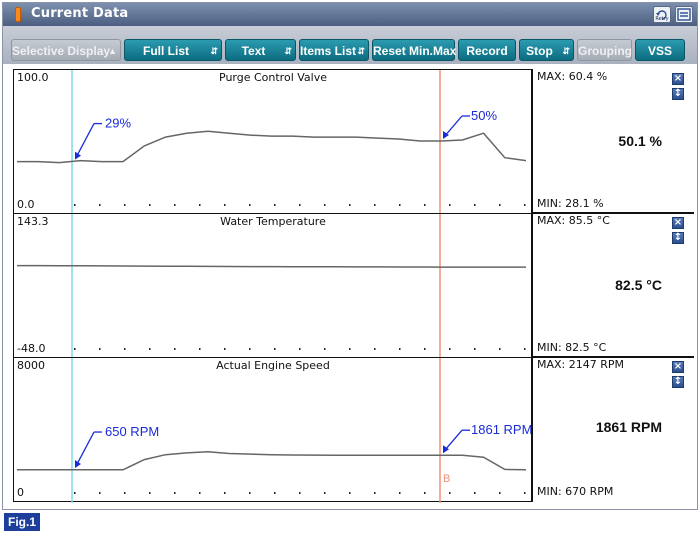  Describe the element at coordinates (361, 51) in the screenshot. I see `dropdown-arrows-icon: ⇵` at that location.